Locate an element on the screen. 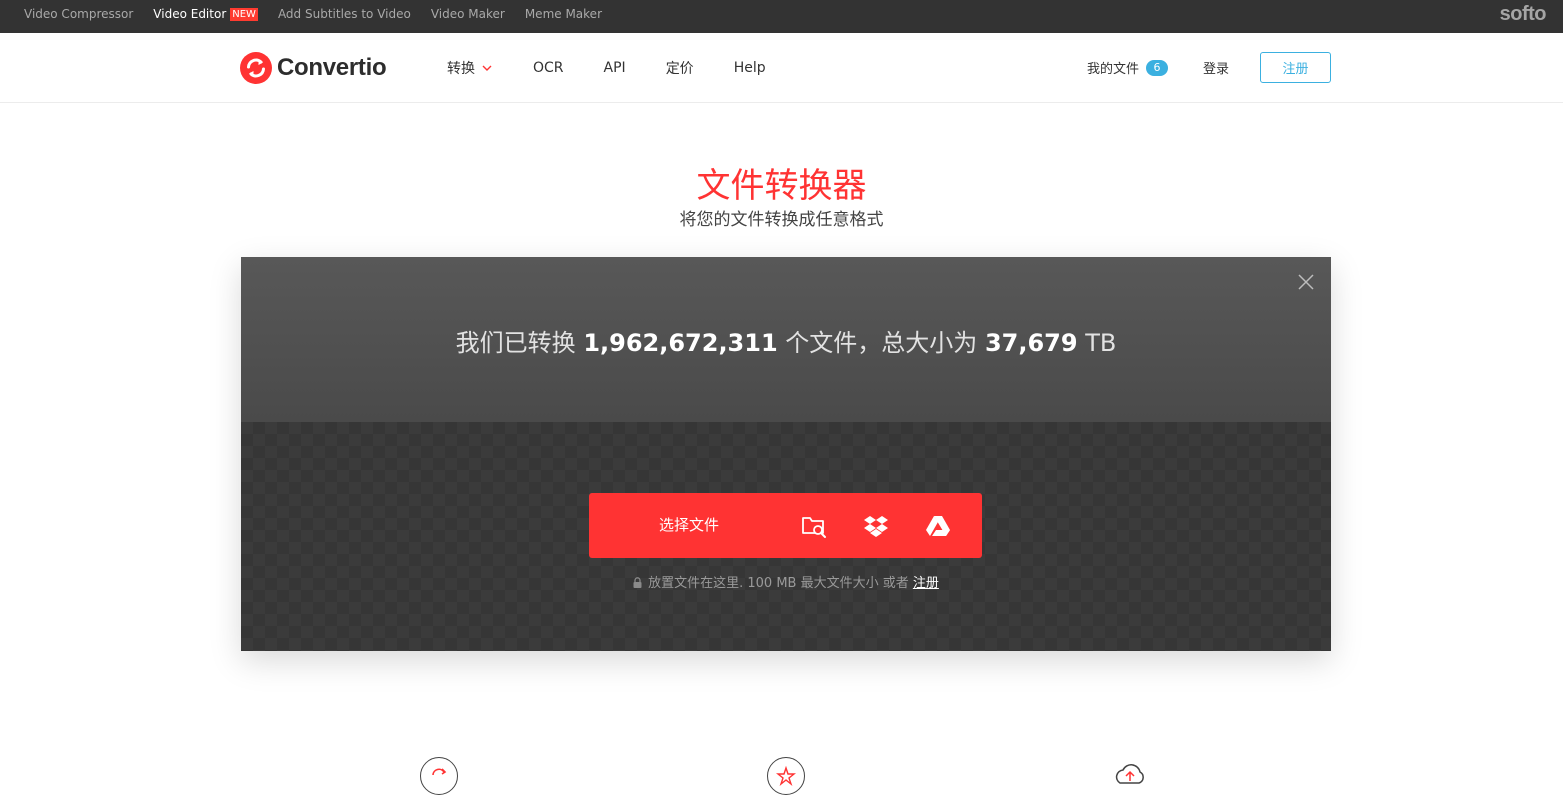 The height and width of the screenshot is (795, 1563). main-nav: 转换 OCR API 定价 Help is located at coordinates (626, 68).